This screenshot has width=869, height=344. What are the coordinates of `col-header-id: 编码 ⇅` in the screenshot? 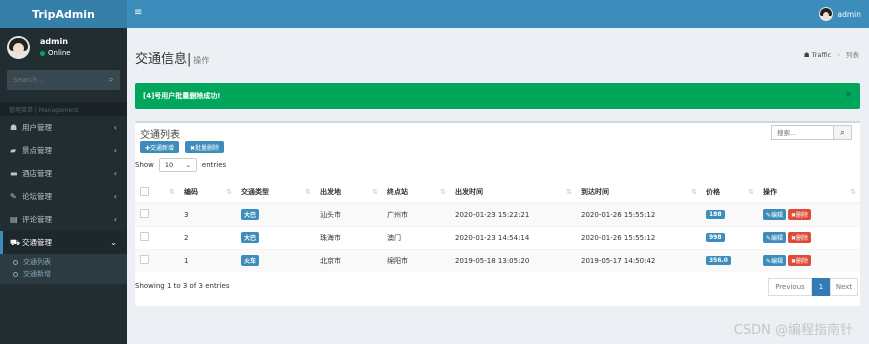 It's located at (207, 193).